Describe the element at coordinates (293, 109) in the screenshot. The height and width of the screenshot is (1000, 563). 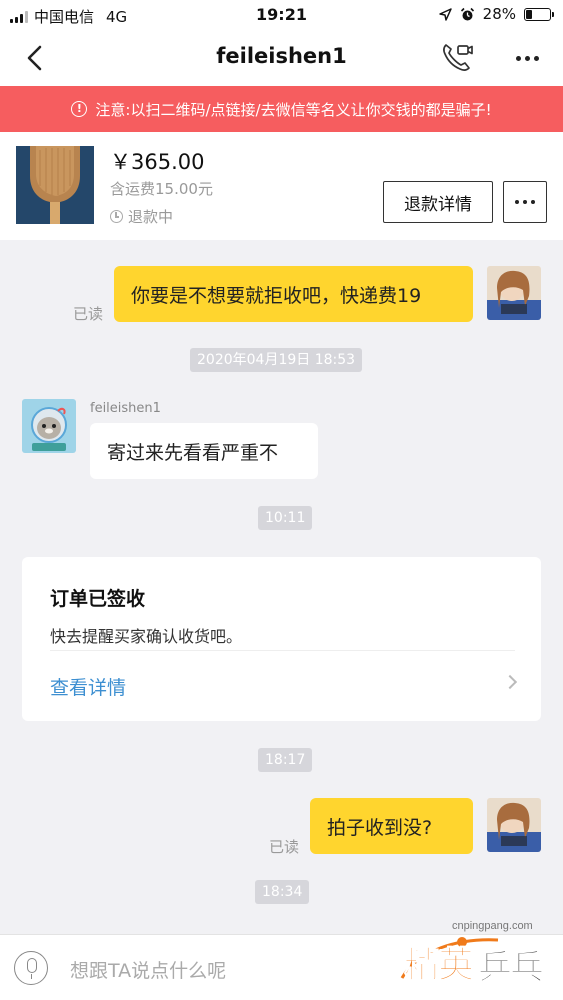
I see `warning-text: 注意:以扫二维码/点链接/去微信等名义让你交钱的都是骗子!` at that location.